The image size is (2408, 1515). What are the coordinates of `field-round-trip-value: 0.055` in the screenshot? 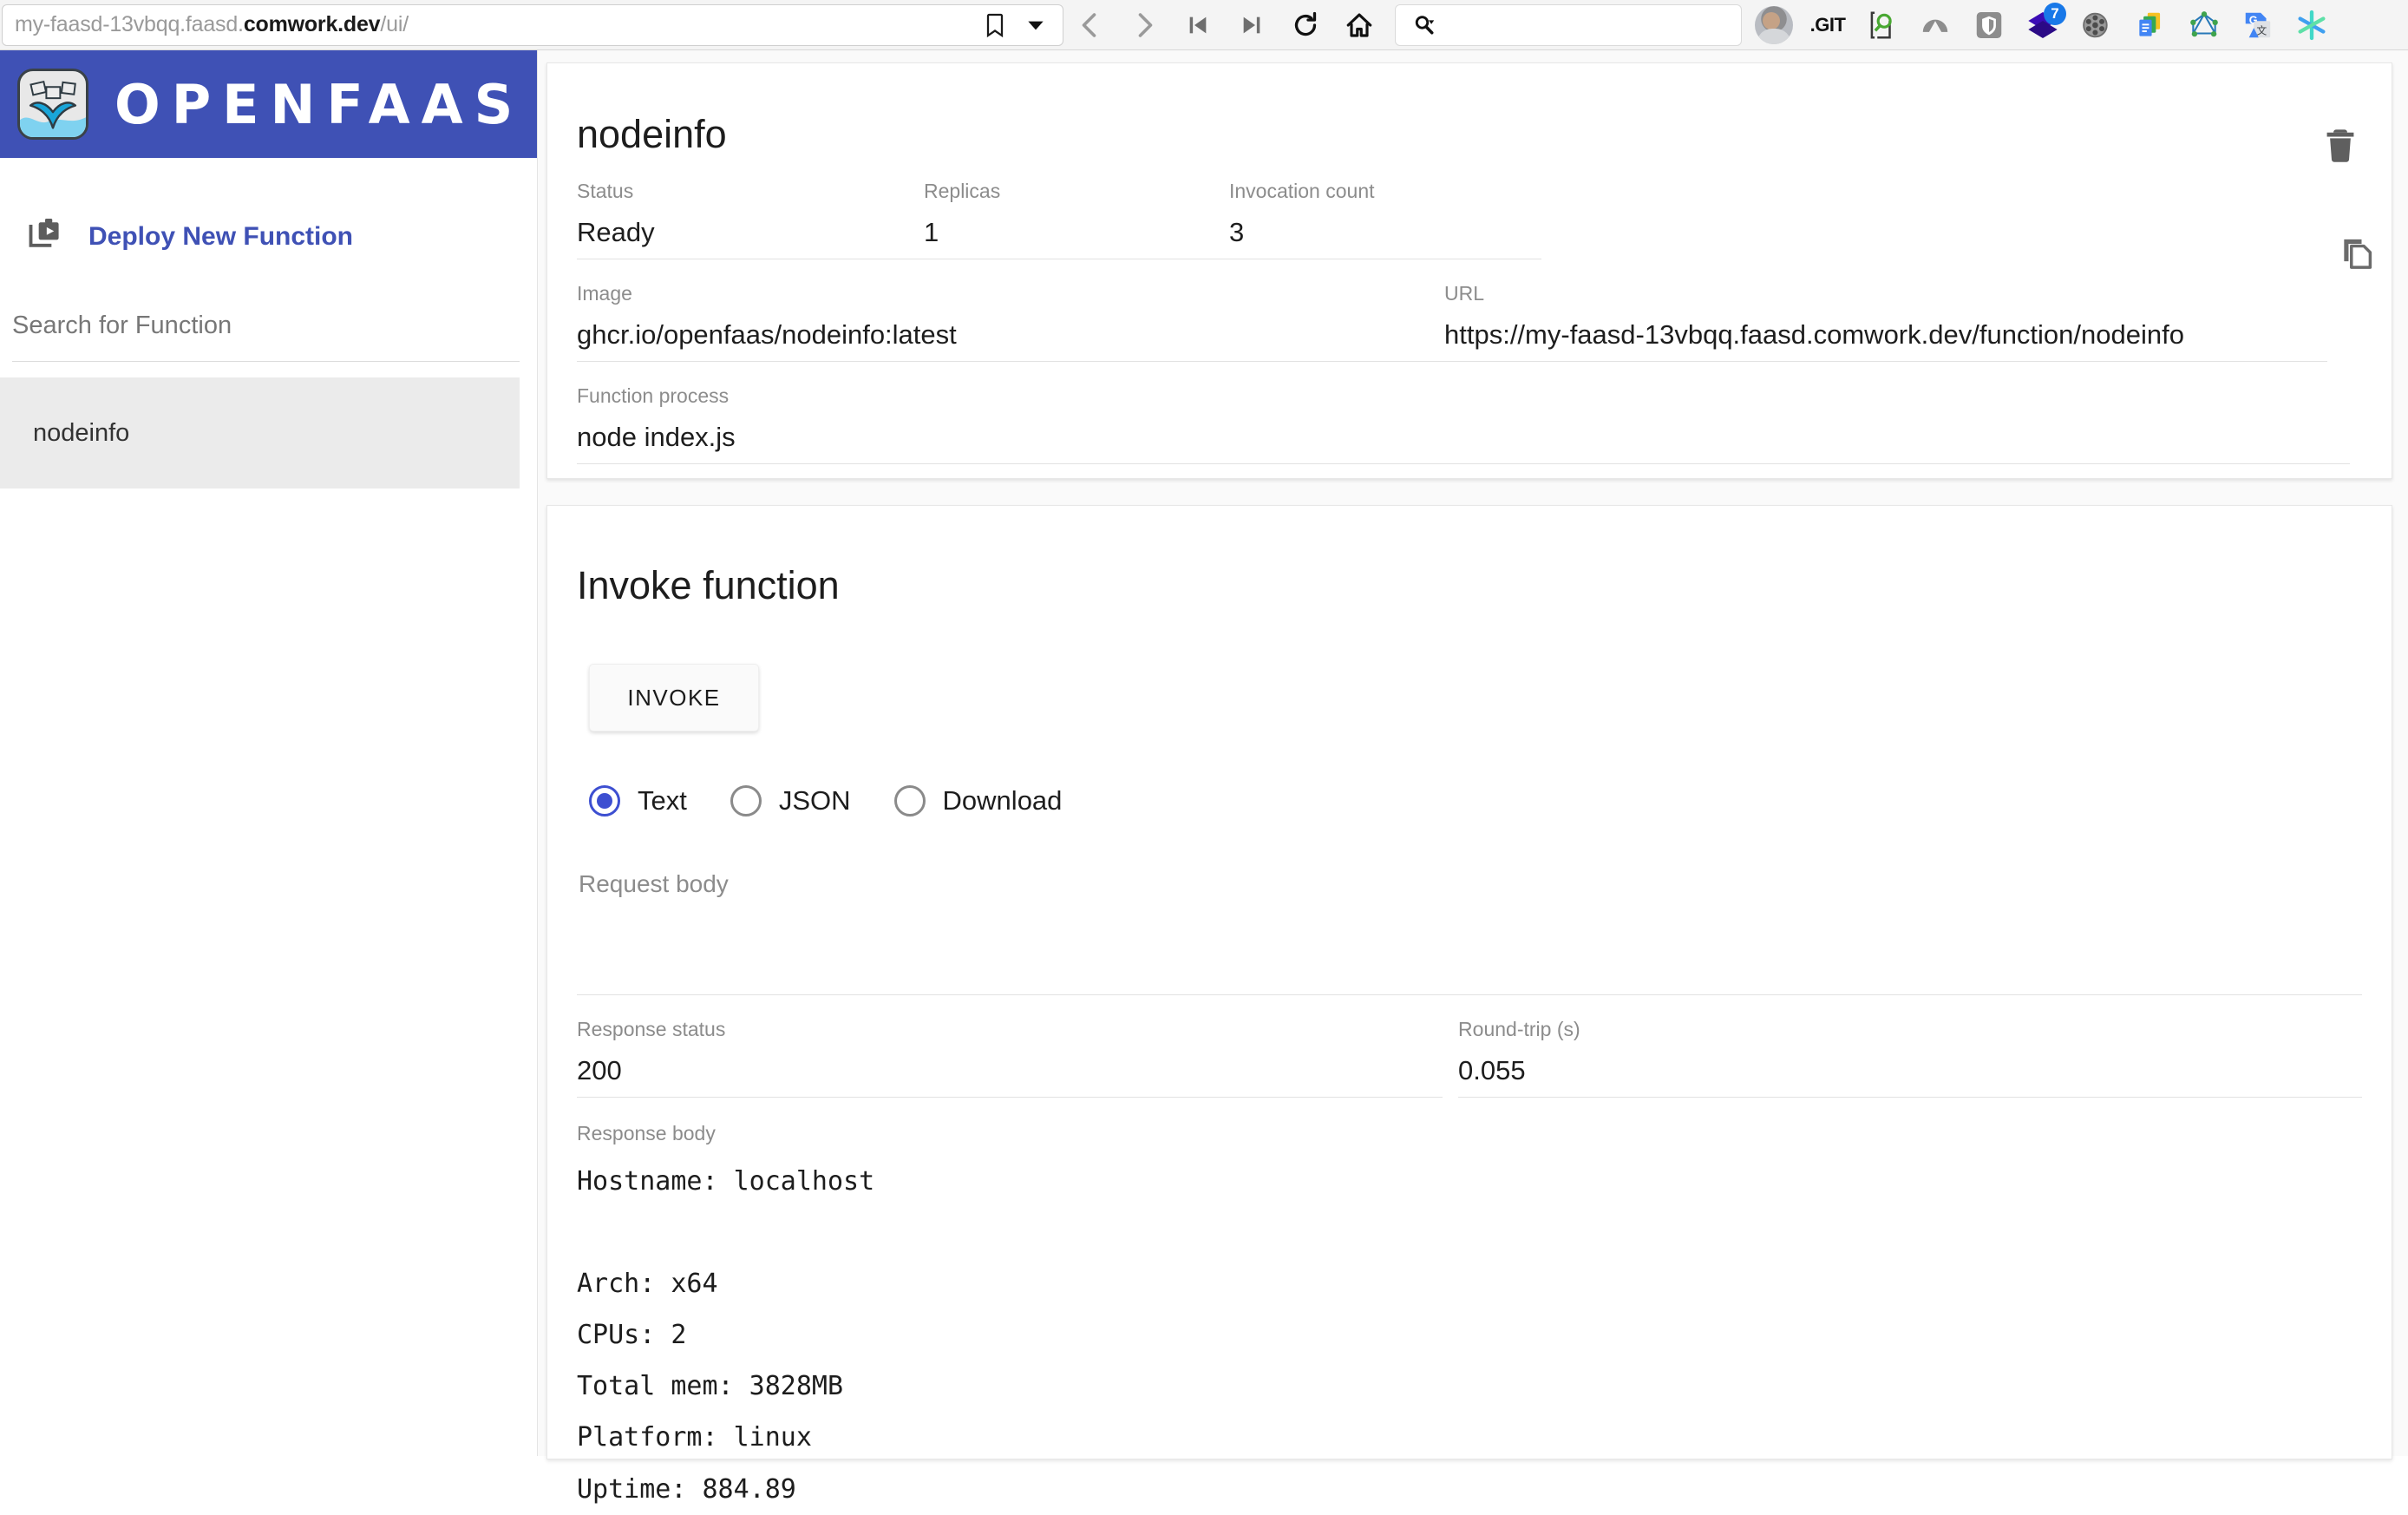 It's located at (1492, 1070).